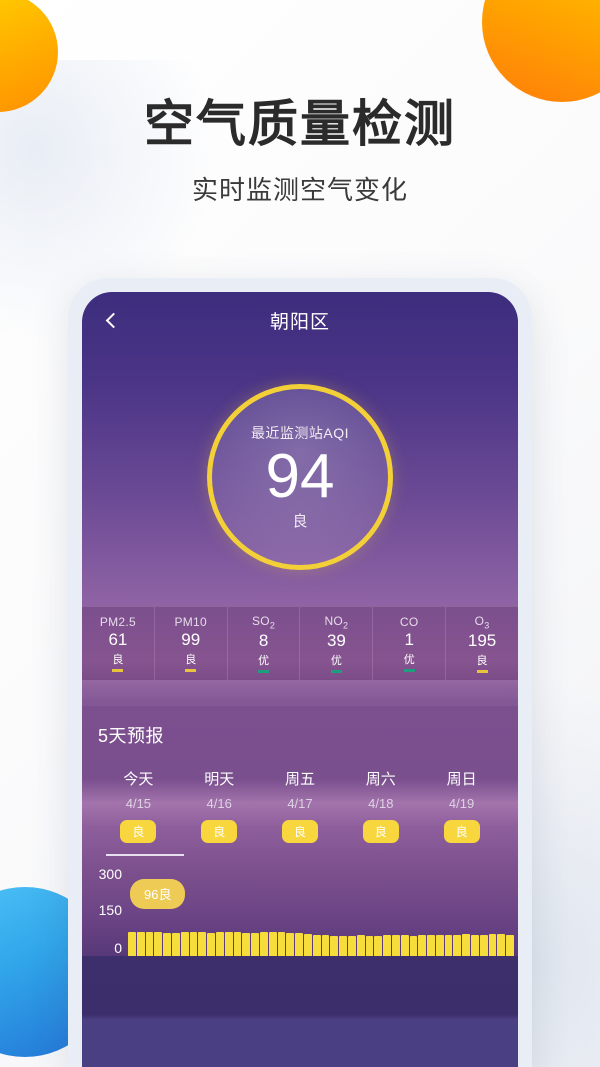 This screenshot has width=600, height=1067. I want to click on page-title: 空气质量检测, so click(300, 124).